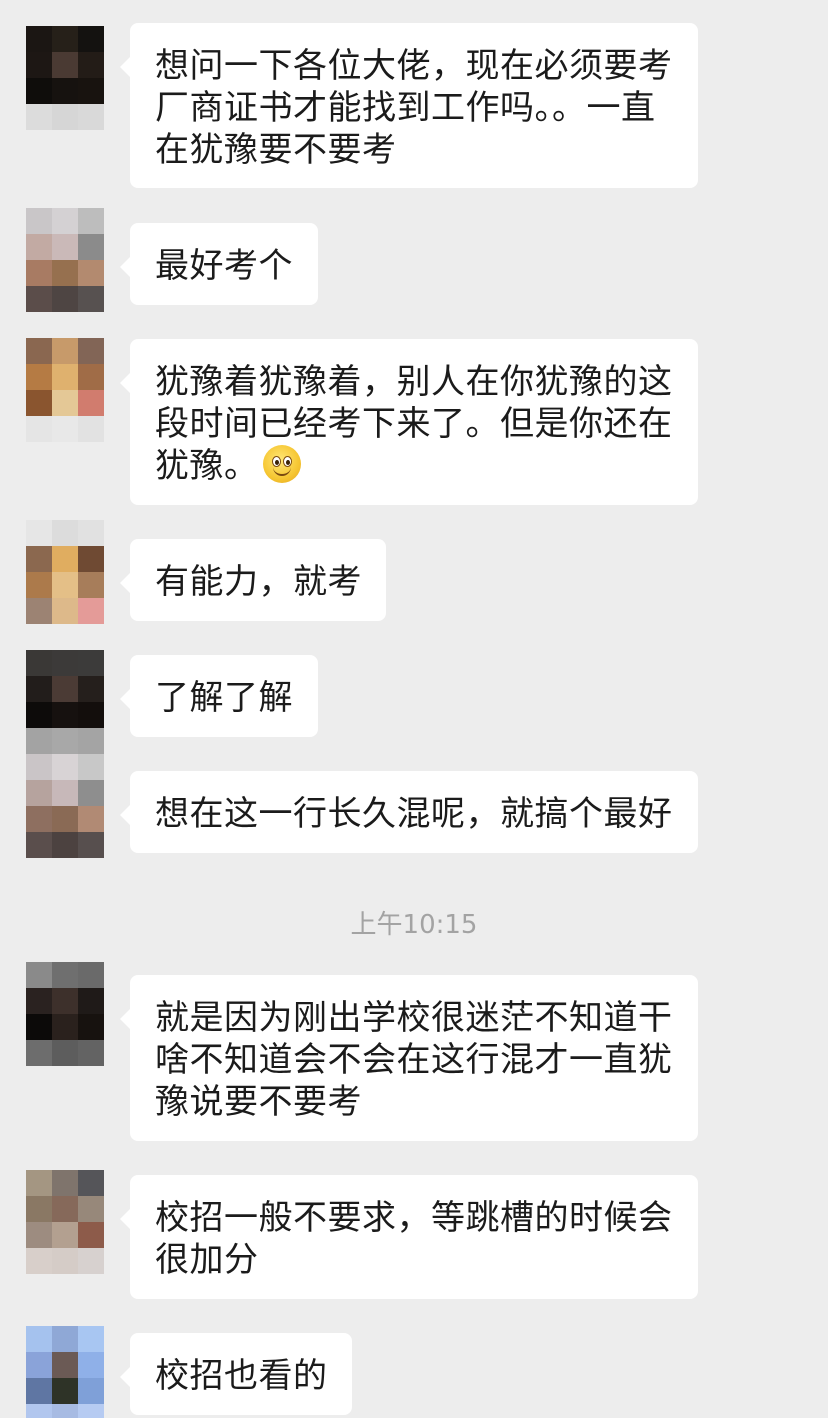  What do you see at coordinates (414, 1060) in the screenshot?
I see `message-text: 啥不知道会不会在这行混才一直犹` at bounding box center [414, 1060].